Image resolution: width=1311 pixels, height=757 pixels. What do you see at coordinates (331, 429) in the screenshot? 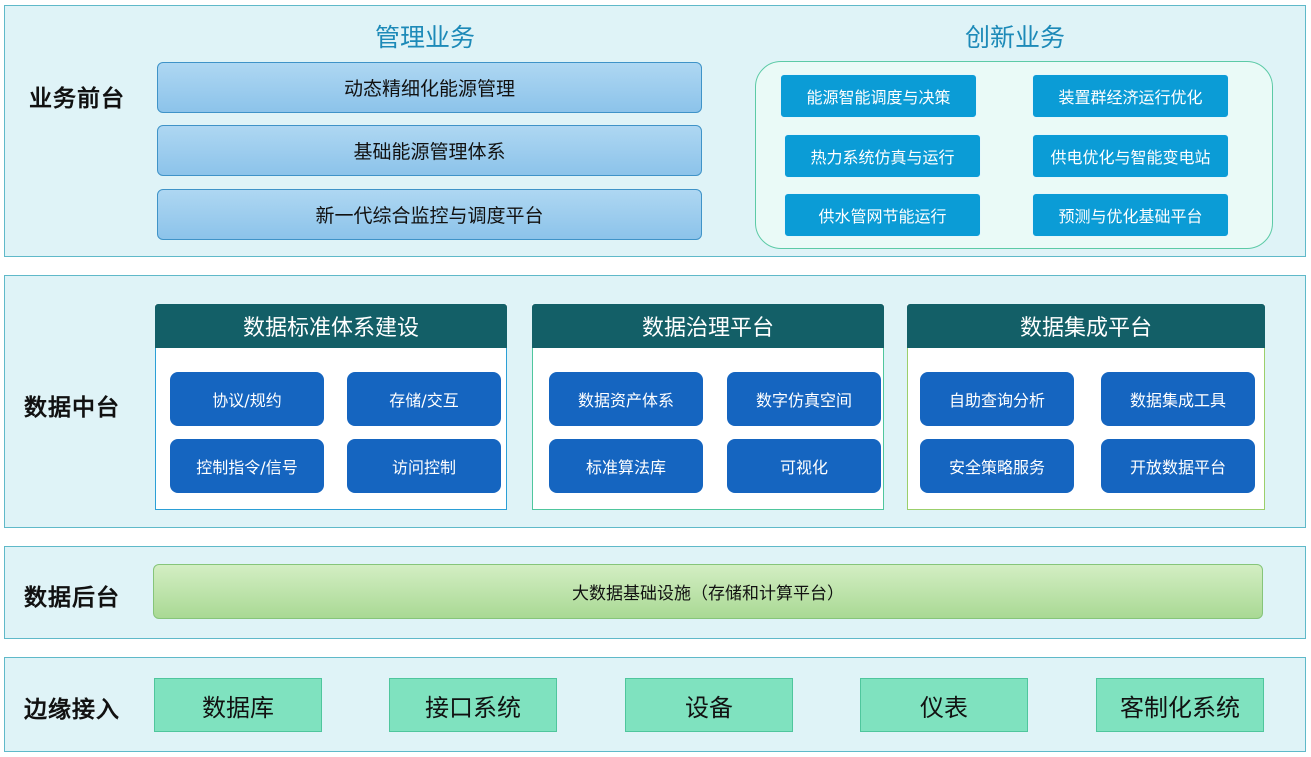
I see `panel-body: 协议/规约 存储/交互 控制指令/信号 访问控制` at bounding box center [331, 429].